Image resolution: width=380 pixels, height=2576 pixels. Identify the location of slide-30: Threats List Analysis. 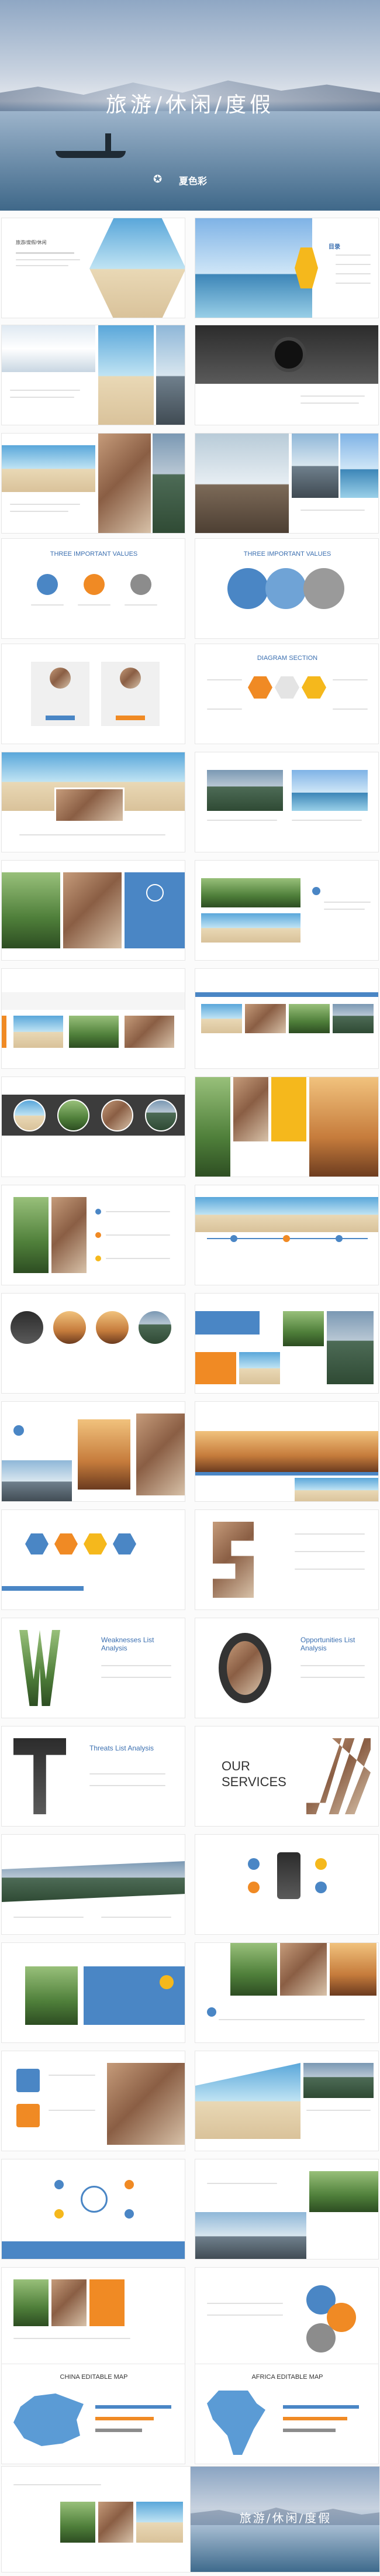
(93, 1777).